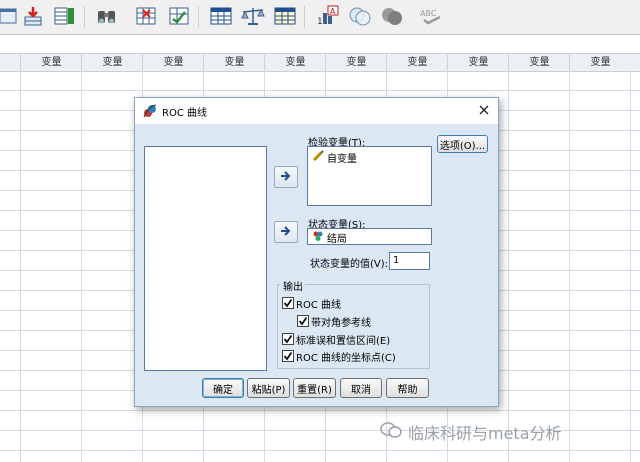 This screenshot has width=640, height=462. What do you see at coordinates (314, 388) in the screenshot?
I see `reset-button: 重置(R)` at bounding box center [314, 388].